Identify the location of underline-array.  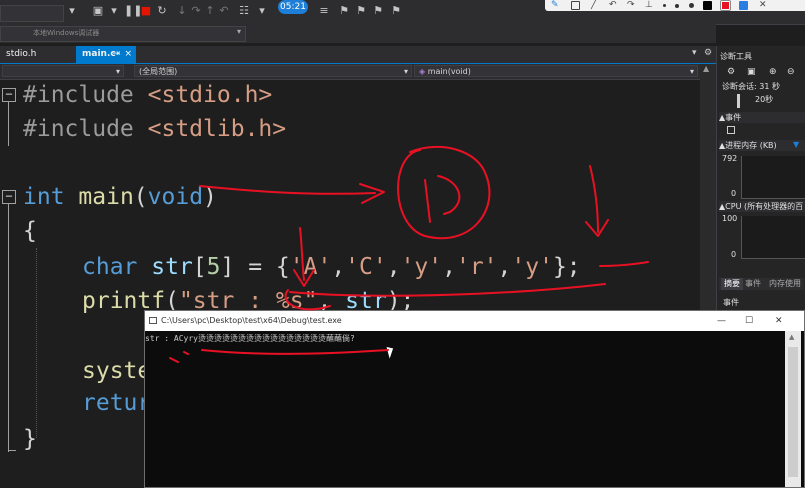
(447, 290).